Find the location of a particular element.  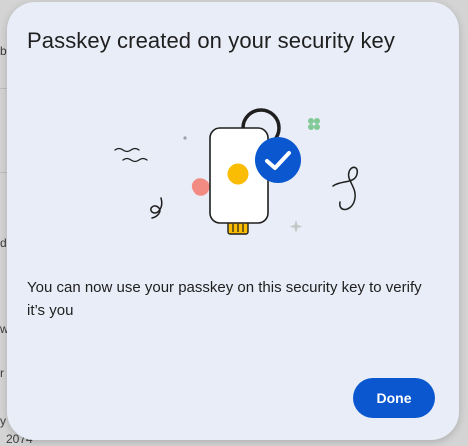

background-text-fragment: d is located at coordinates (3, 243).